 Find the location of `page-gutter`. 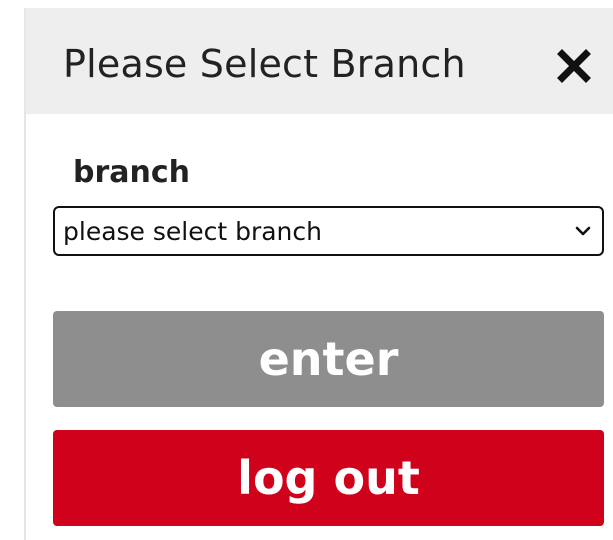

page-gutter is located at coordinates (12, 270).